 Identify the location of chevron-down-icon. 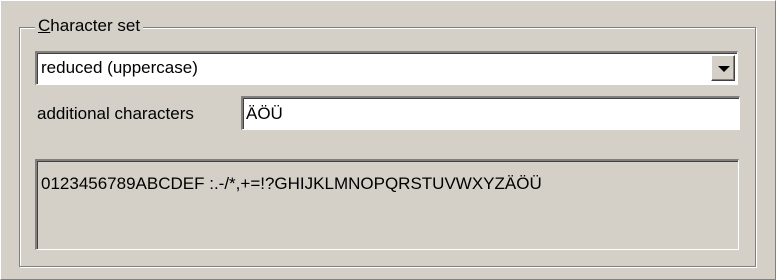
(724, 69).